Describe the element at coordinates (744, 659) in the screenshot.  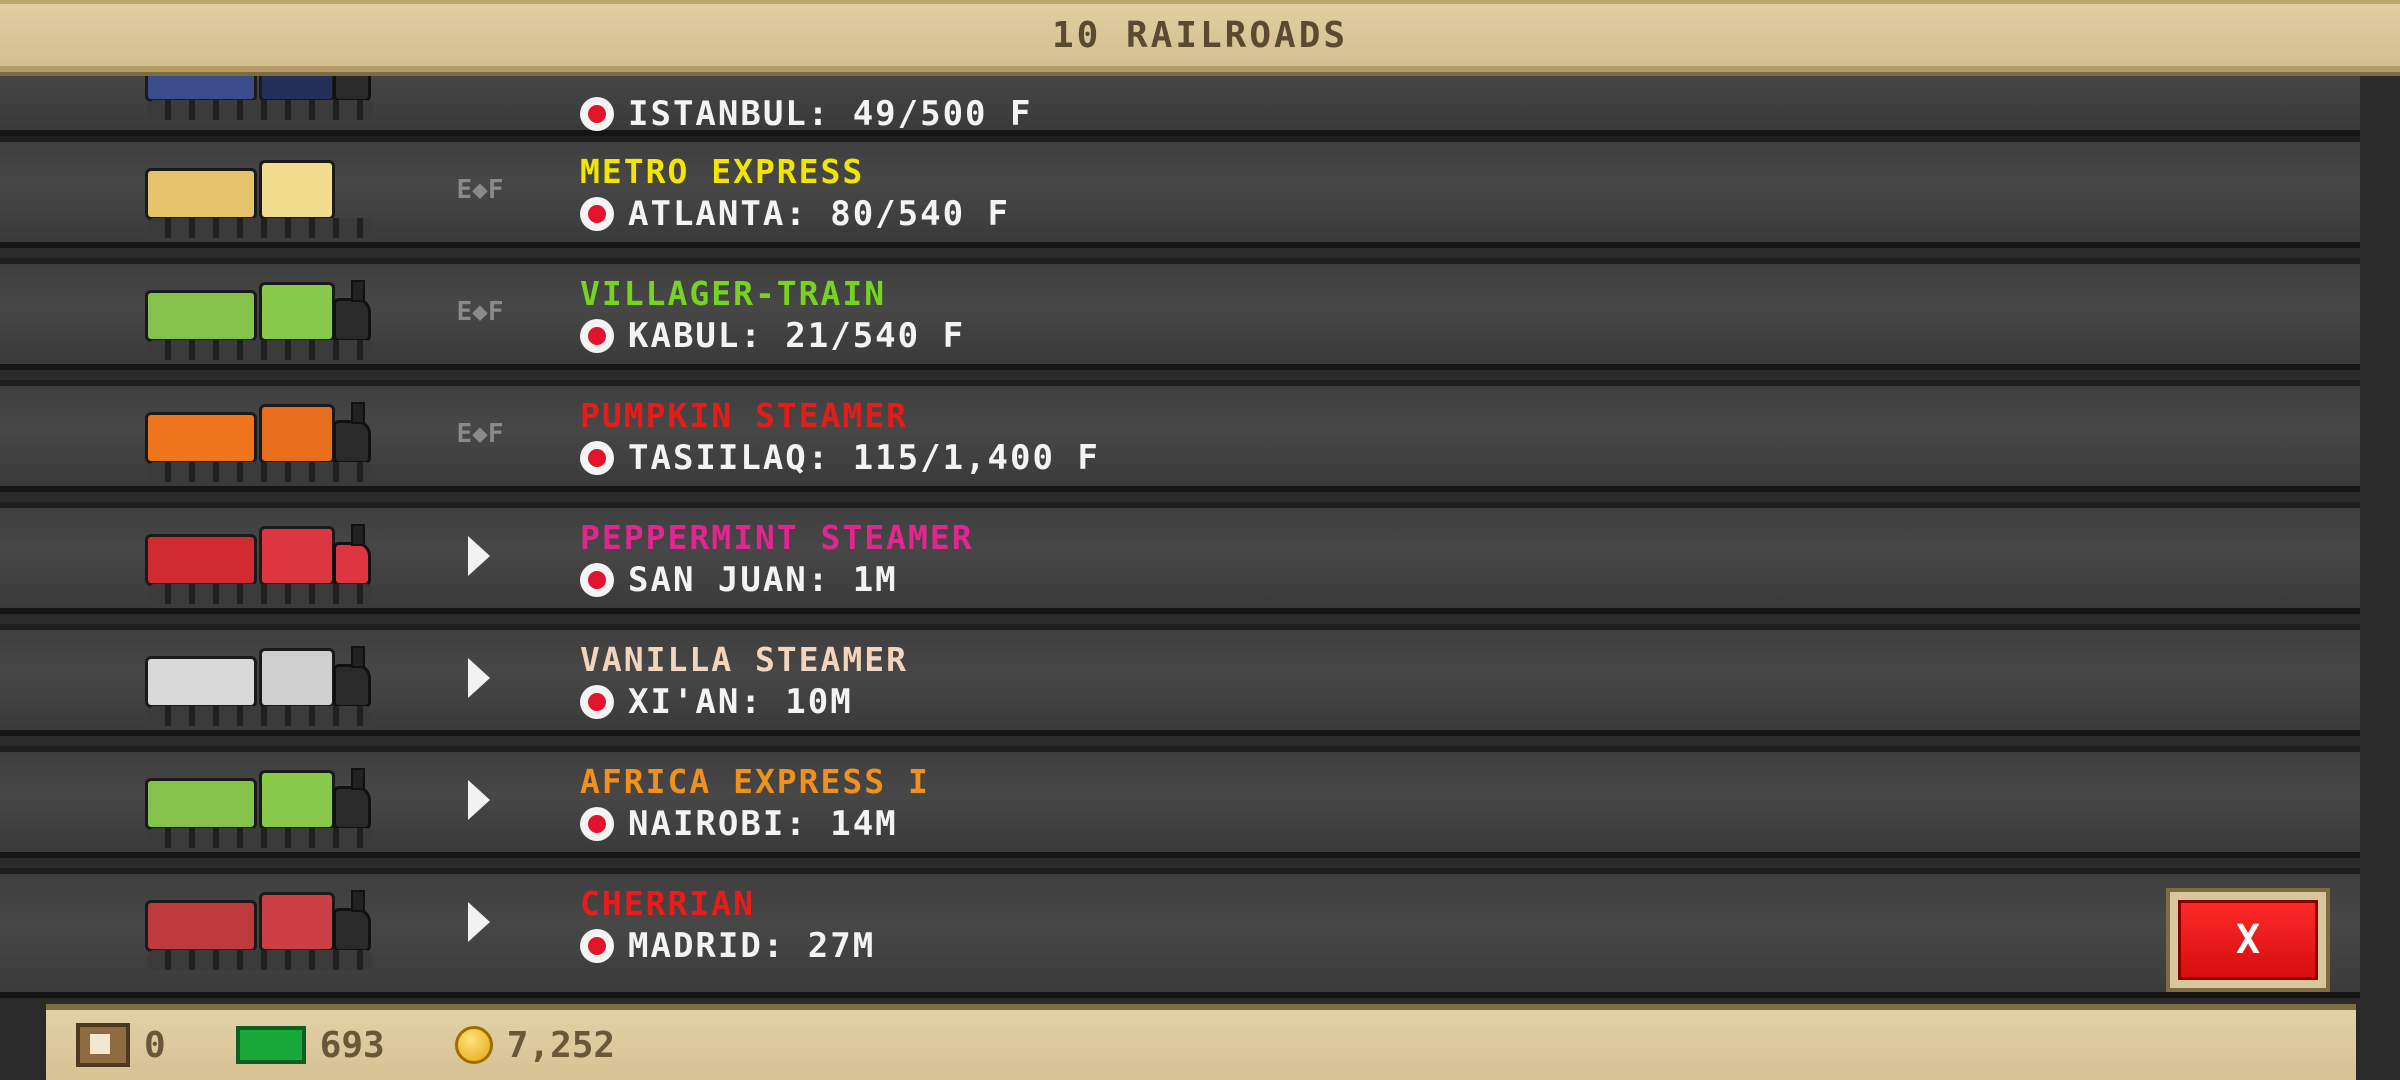
I see `train-name: VANILLA STEAMER` at that location.